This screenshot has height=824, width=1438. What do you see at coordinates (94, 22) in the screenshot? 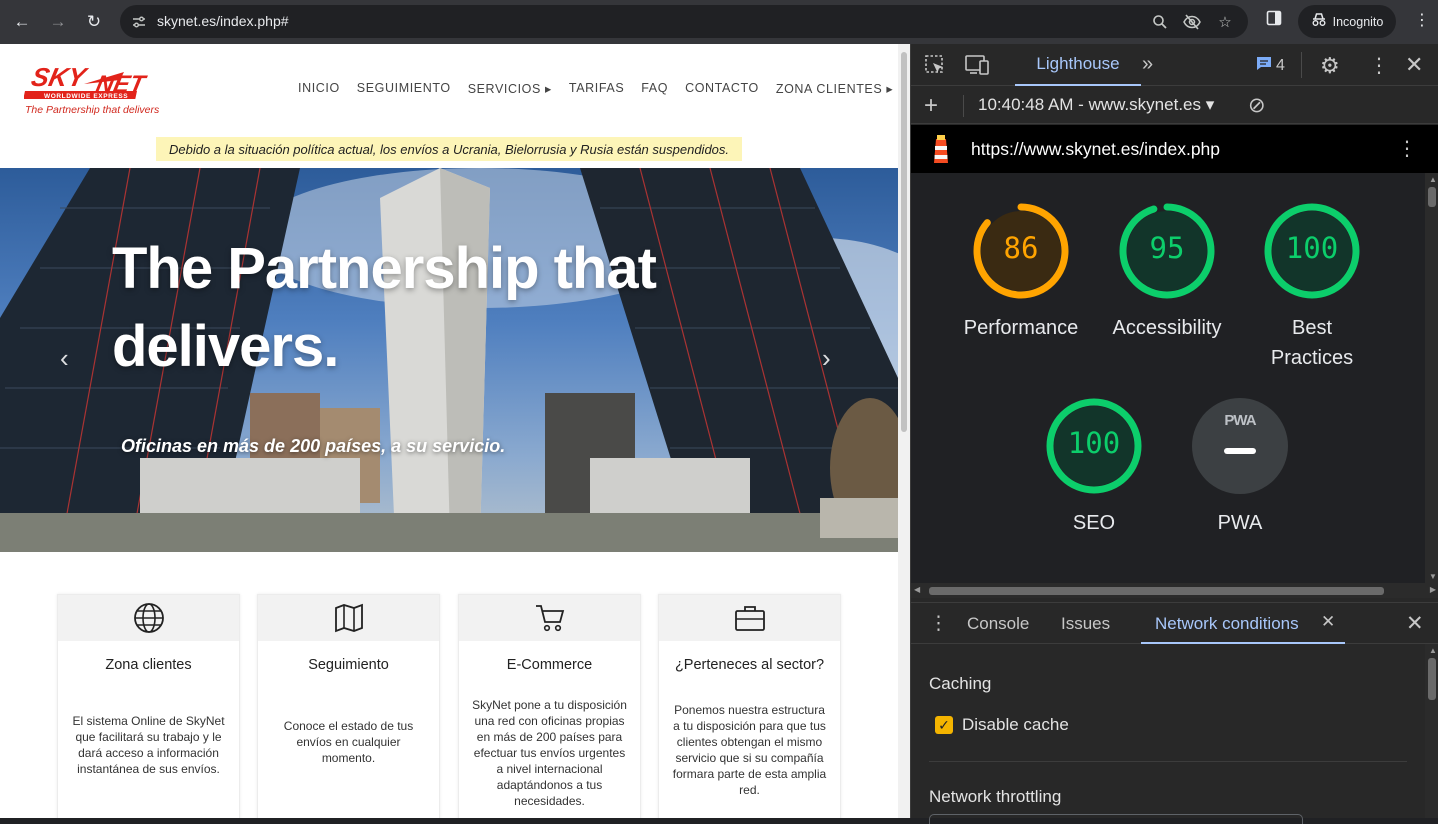
I see `reload-icon: ↻` at bounding box center [94, 22].